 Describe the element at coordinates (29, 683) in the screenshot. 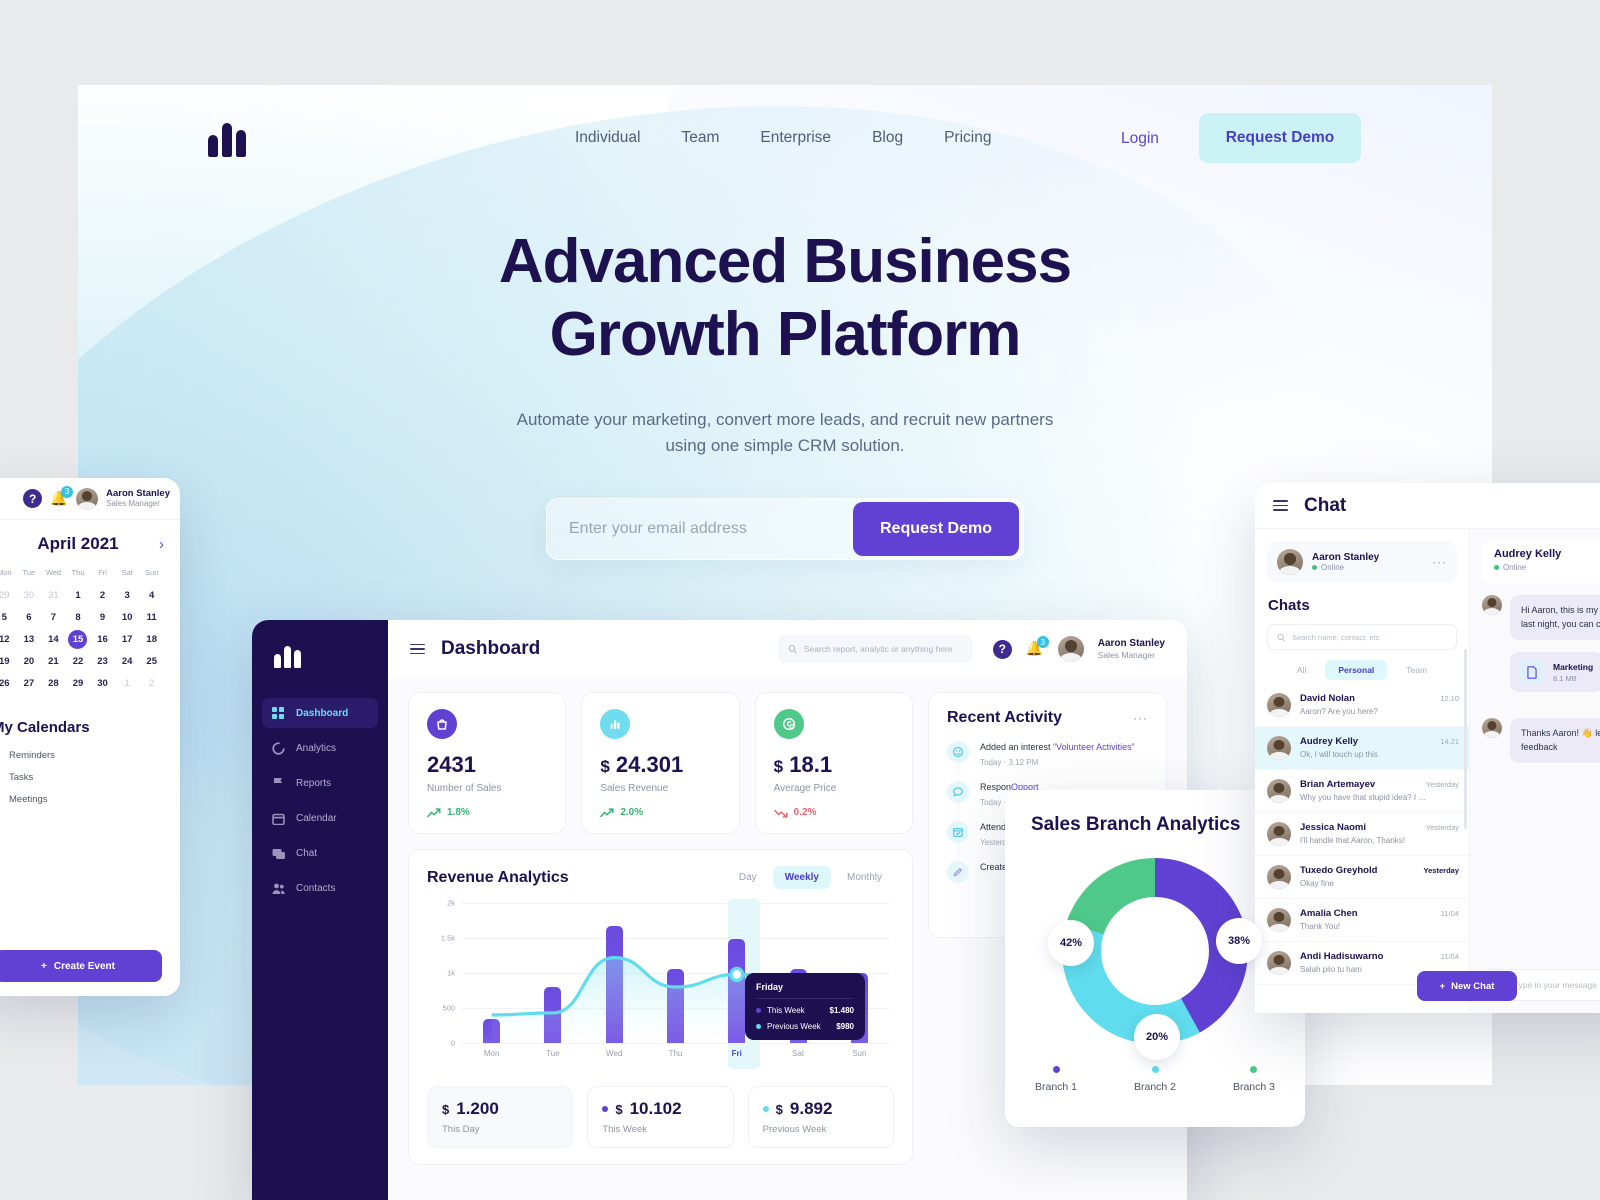

I see `calendar-day: 27` at that location.